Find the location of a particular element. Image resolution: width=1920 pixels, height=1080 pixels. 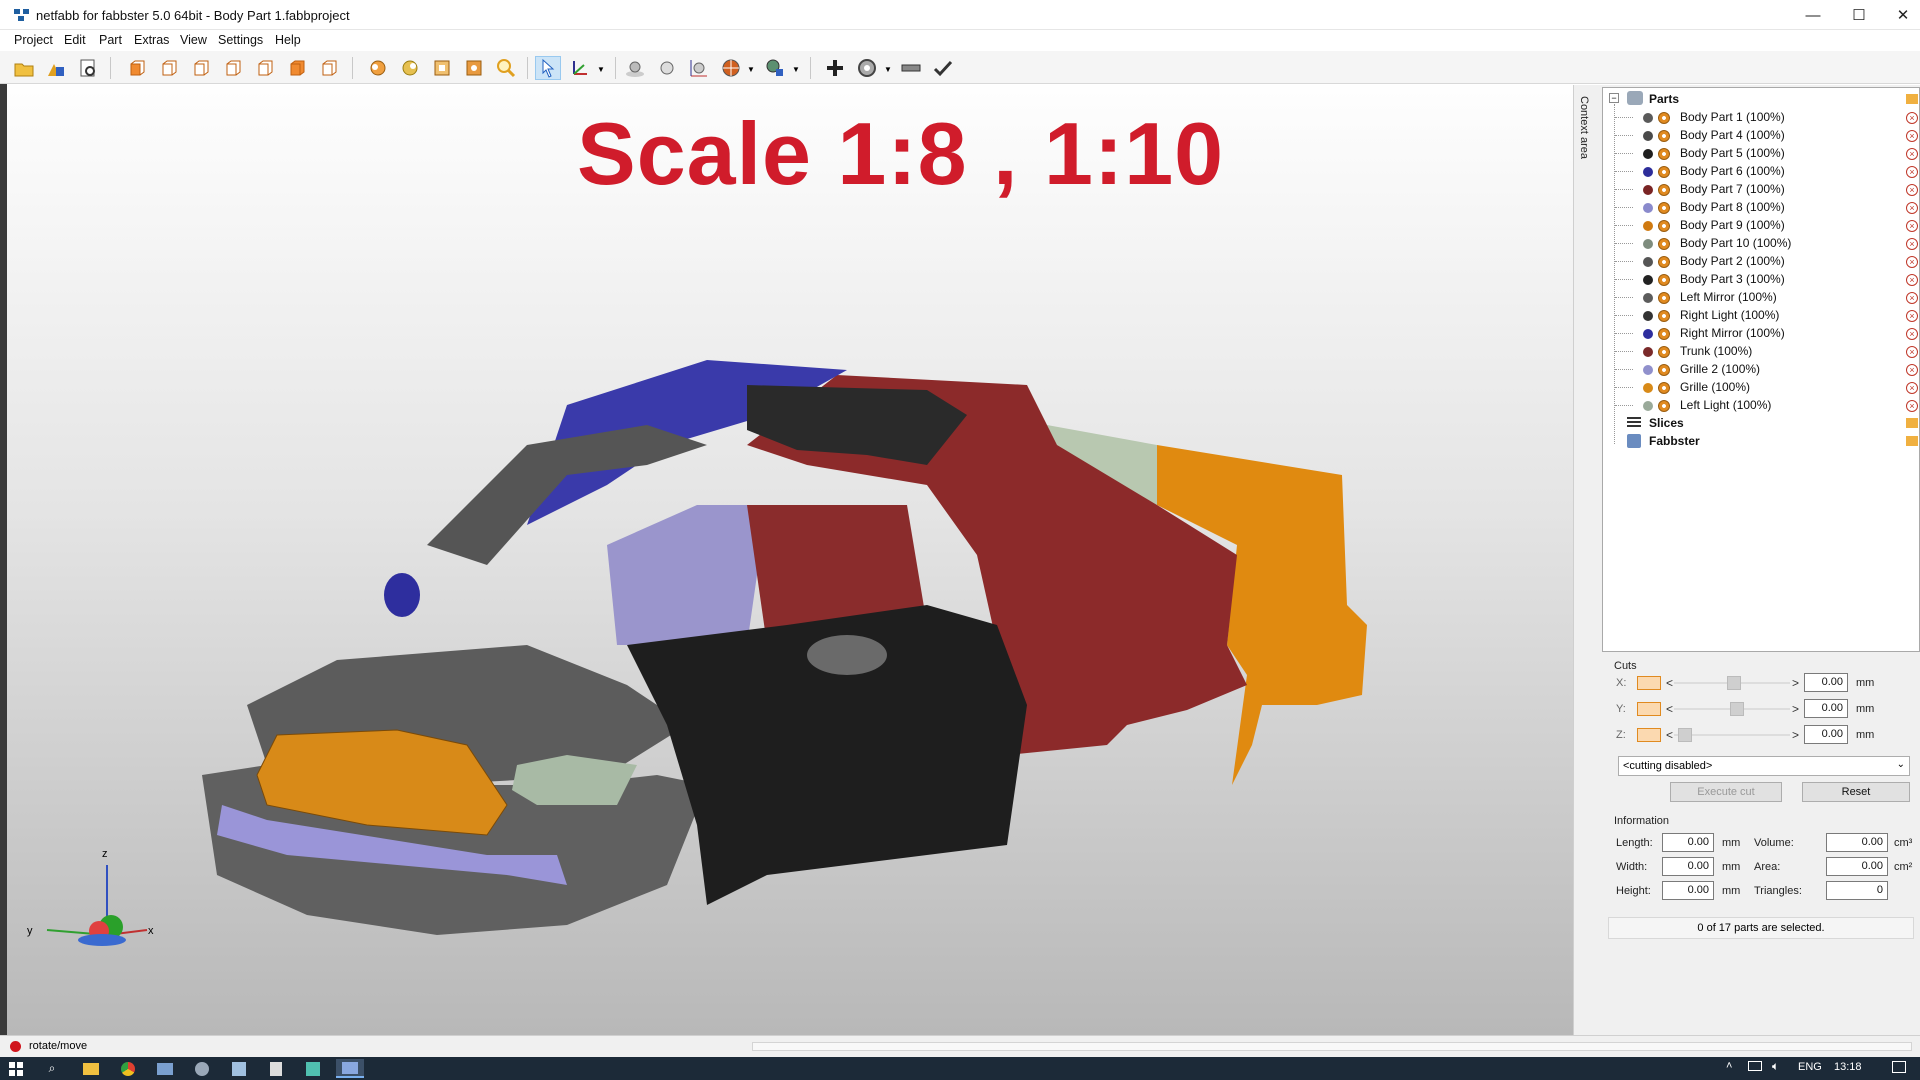

view-iso-button is located at coordinates (329, 68).